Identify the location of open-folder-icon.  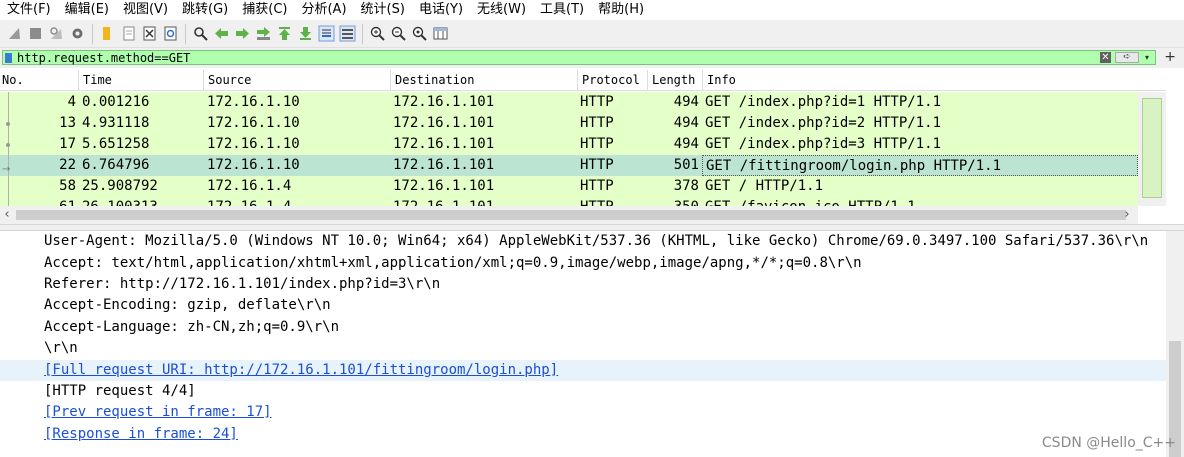
(107, 33).